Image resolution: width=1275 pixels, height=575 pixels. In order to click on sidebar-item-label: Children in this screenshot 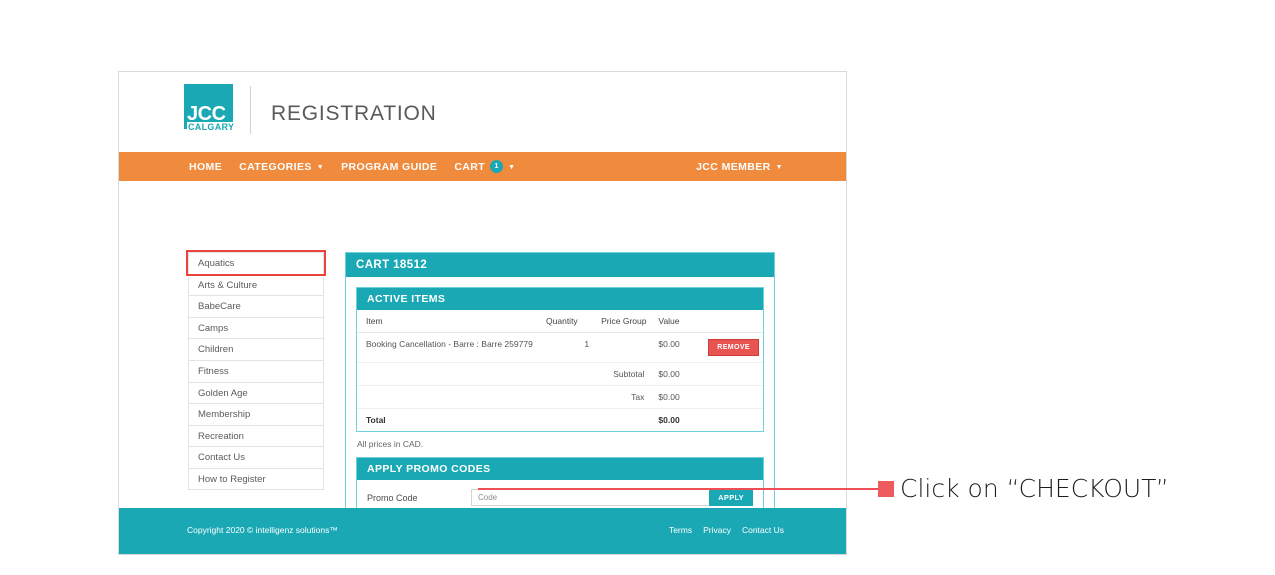, I will do `click(216, 350)`.